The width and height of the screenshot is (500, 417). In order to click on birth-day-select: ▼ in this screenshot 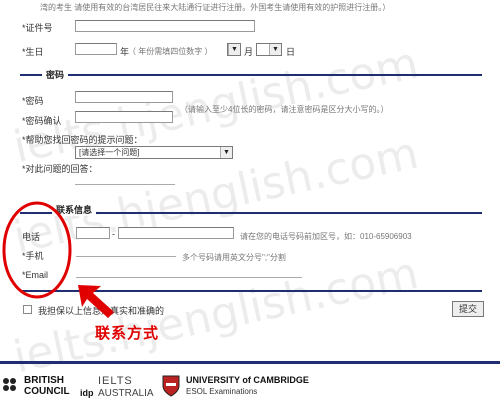, I will do `click(269, 49)`.